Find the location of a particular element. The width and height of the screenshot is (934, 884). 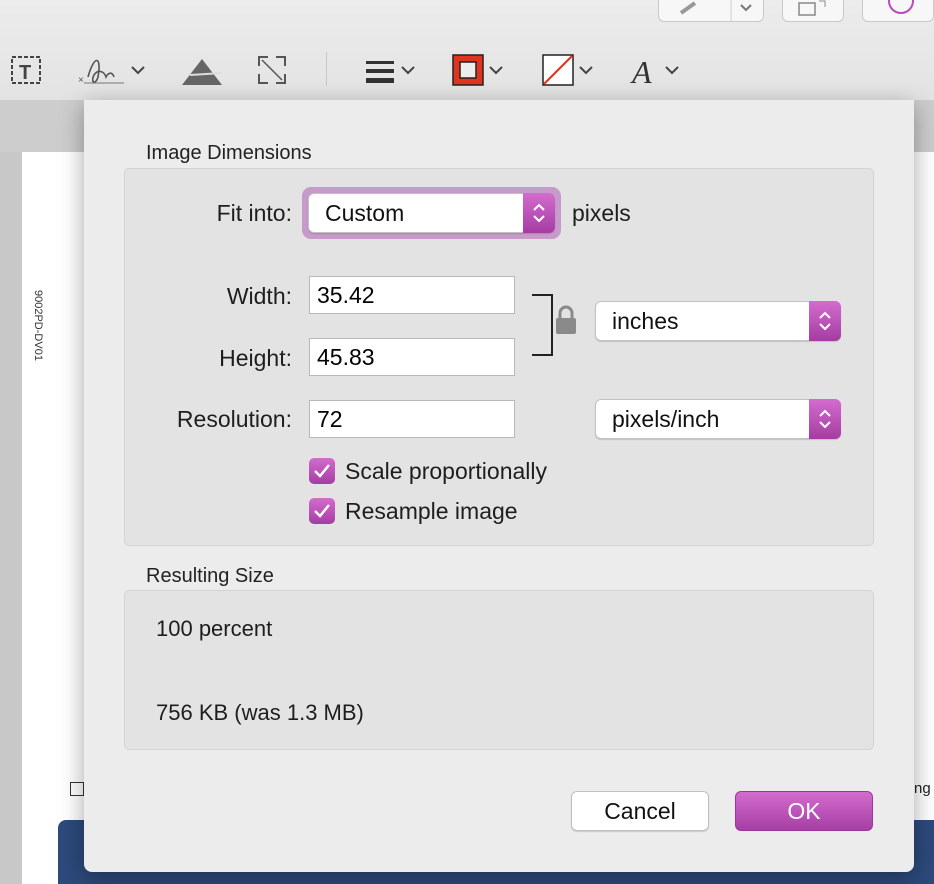

image-dimensions-title: Image Dimensions is located at coordinates (229, 153).